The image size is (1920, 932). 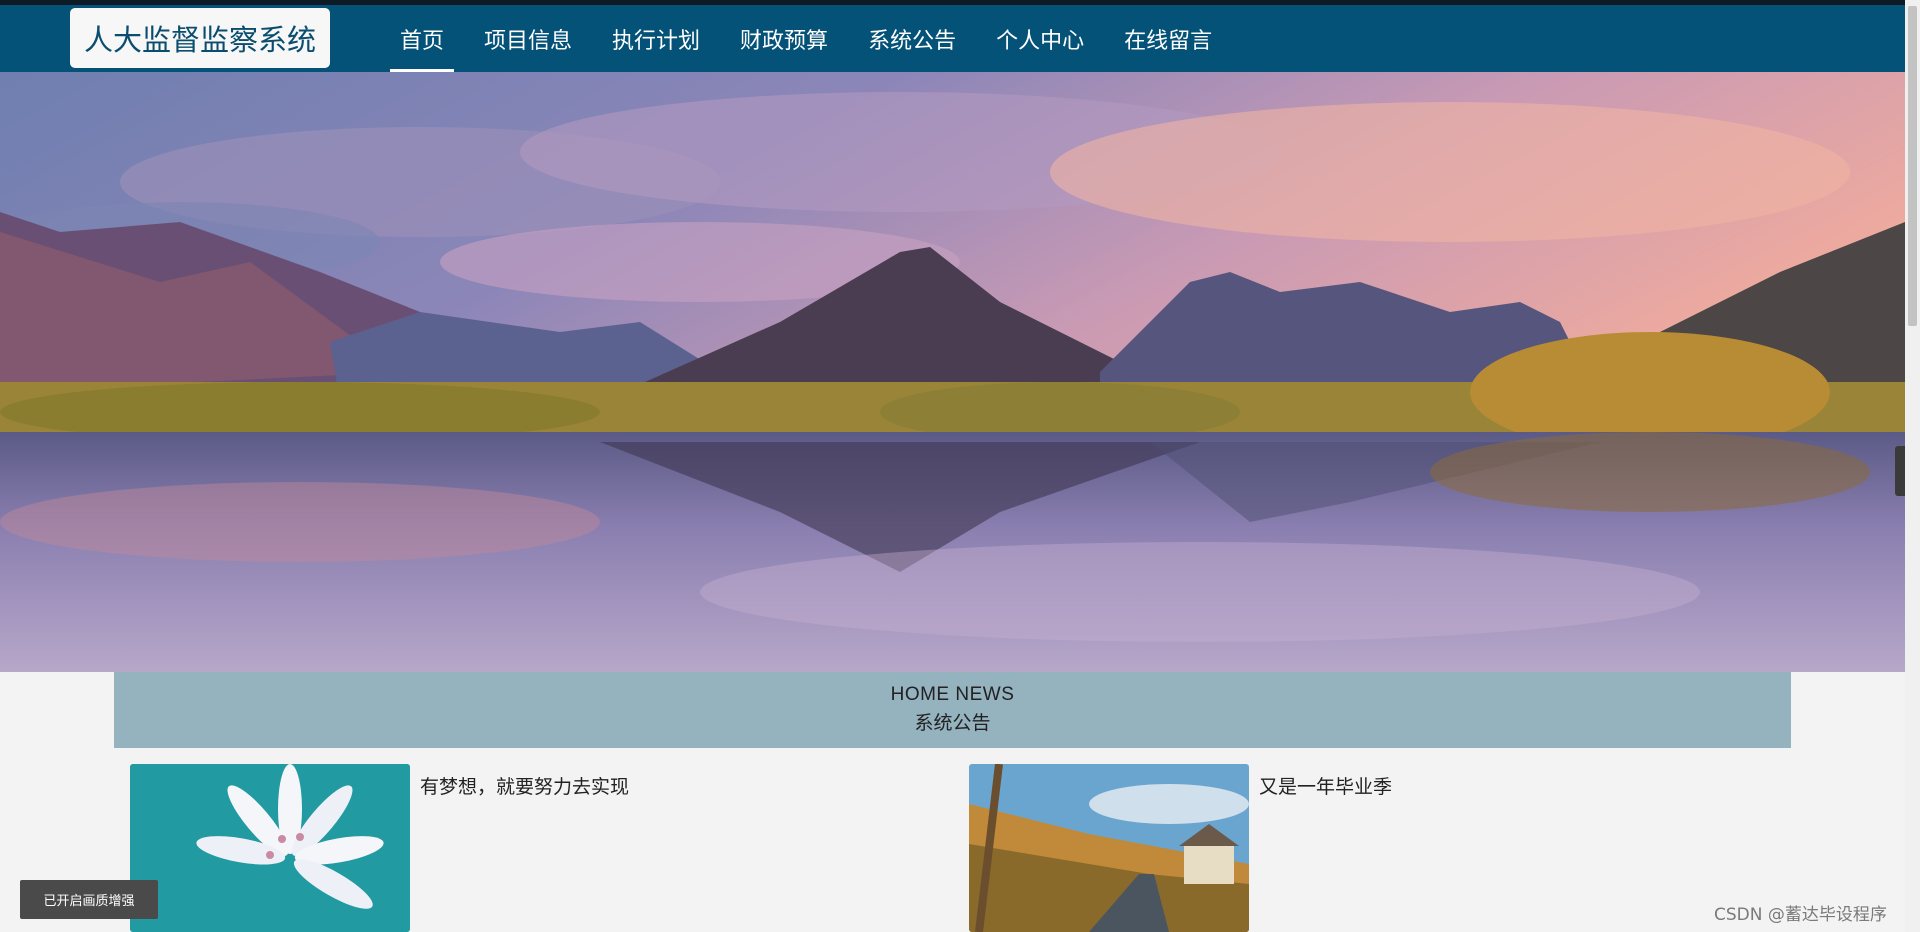 What do you see at coordinates (1800, 915) in the screenshot?
I see `watermark: CSDN @蓄达毕设程序` at bounding box center [1800, 915].